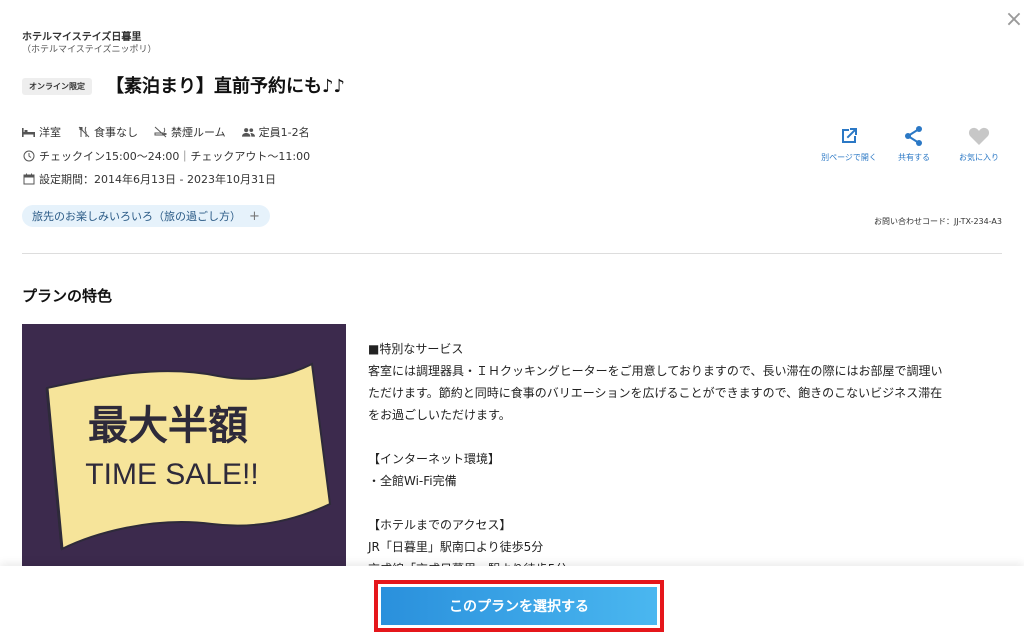 The image size is (1024, 641). I want to click on travel-tips-tag: 旅先のお楽しみいろいろ（旅の過ごし方） +, so click(146, 216).